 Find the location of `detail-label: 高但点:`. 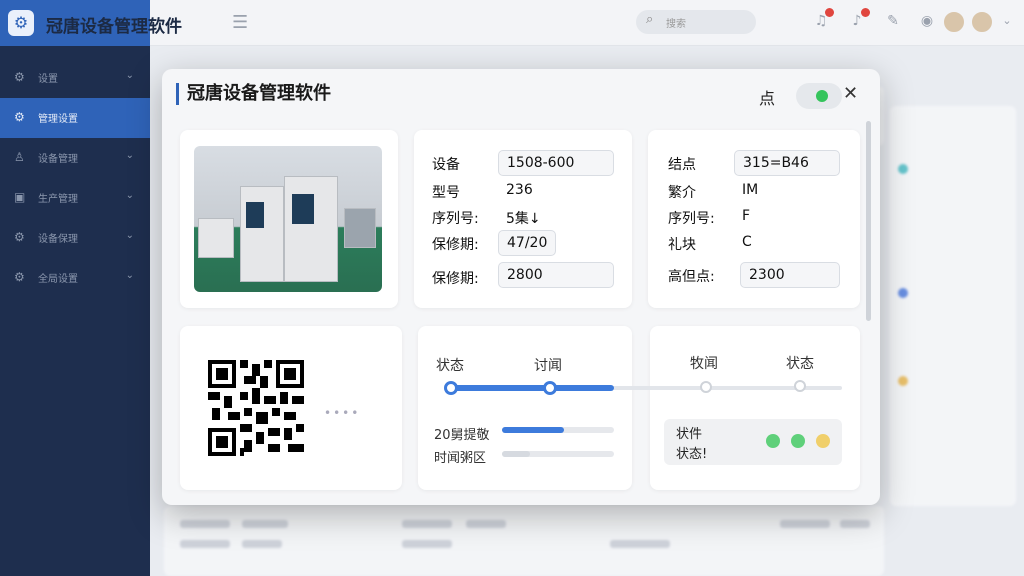

detail-label: 高但点: is located at coordinates (691, 277).